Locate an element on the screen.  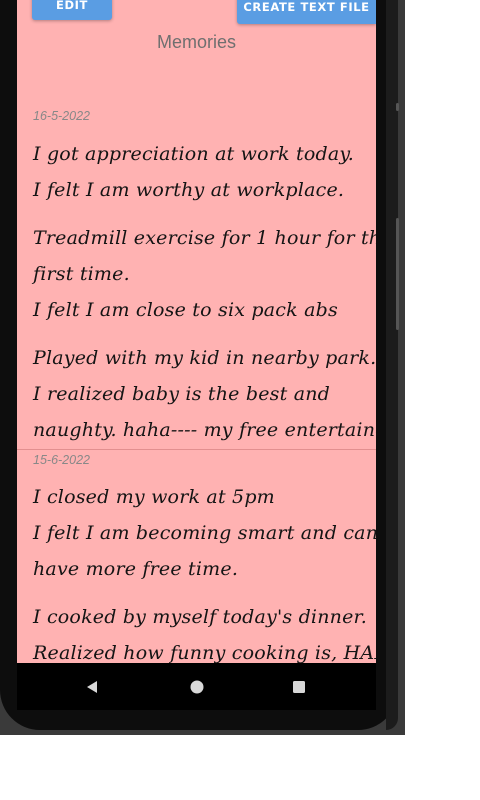
home-circle-icon is located at coordinates (197, 687).